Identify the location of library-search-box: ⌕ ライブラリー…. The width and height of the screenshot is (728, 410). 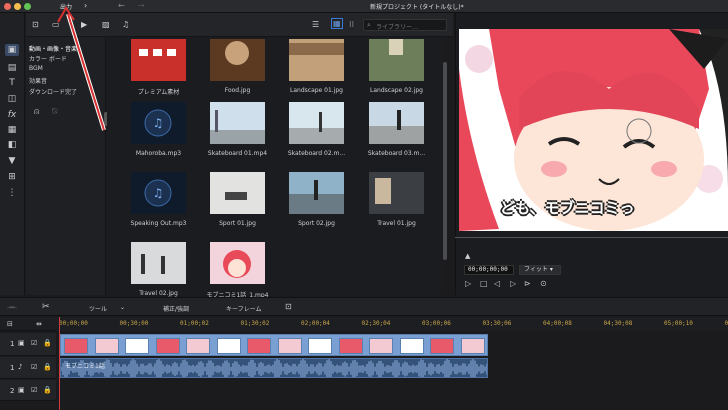
(405, 25).